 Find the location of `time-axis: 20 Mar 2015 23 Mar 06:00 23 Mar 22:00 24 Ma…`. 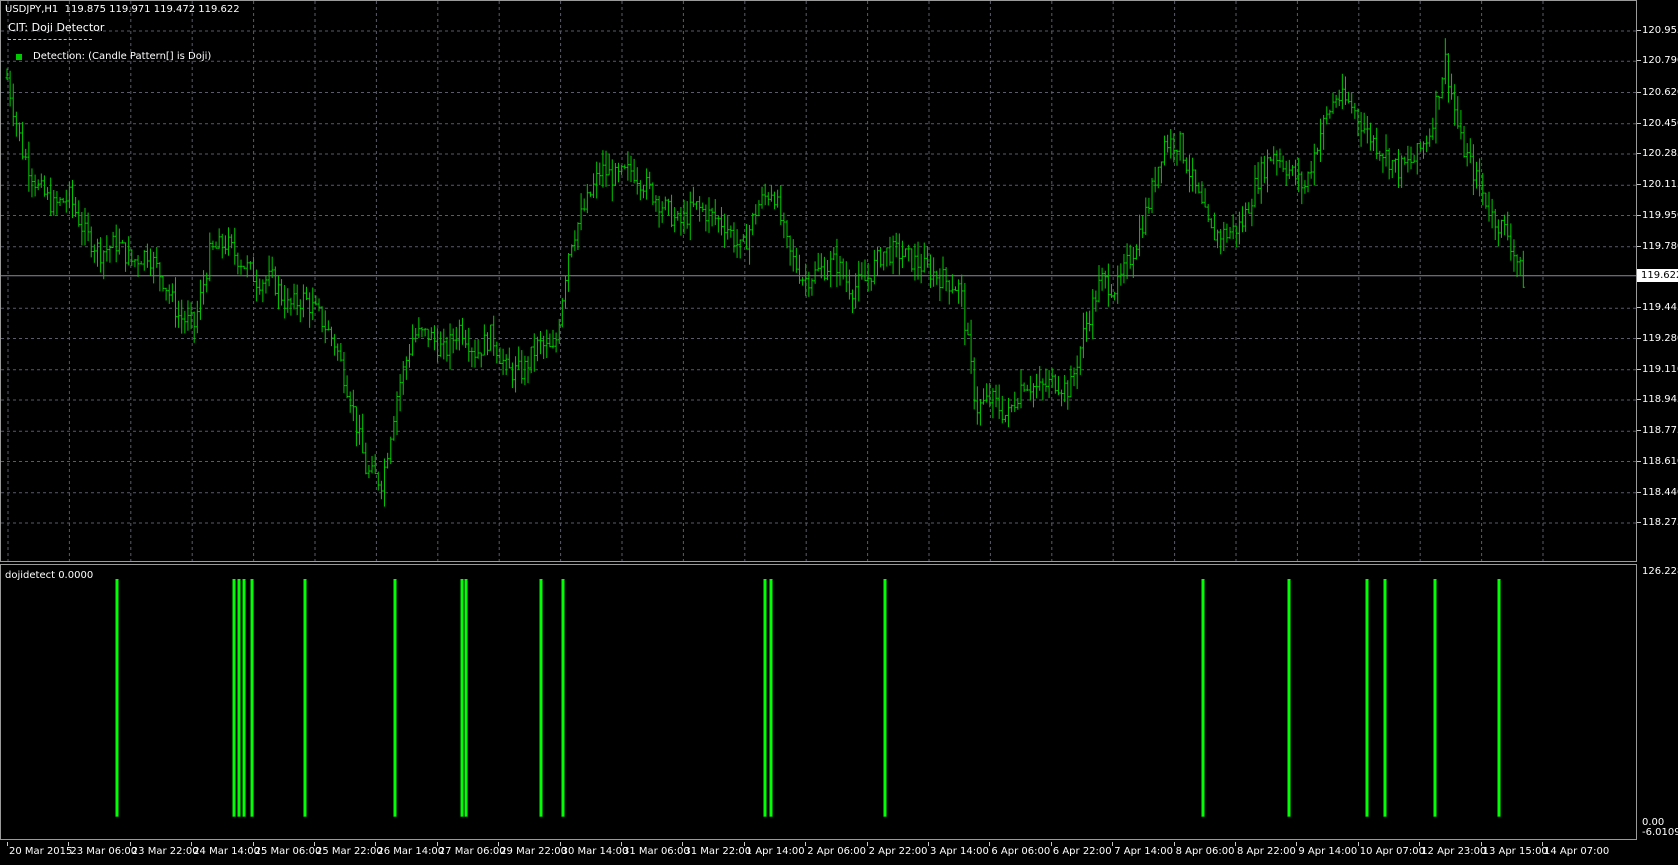

time-axis: 20 Mar 2015 23 Mar 06:00 23 Mar 22:00 24 Ma… is located at coordinates (818, 853).